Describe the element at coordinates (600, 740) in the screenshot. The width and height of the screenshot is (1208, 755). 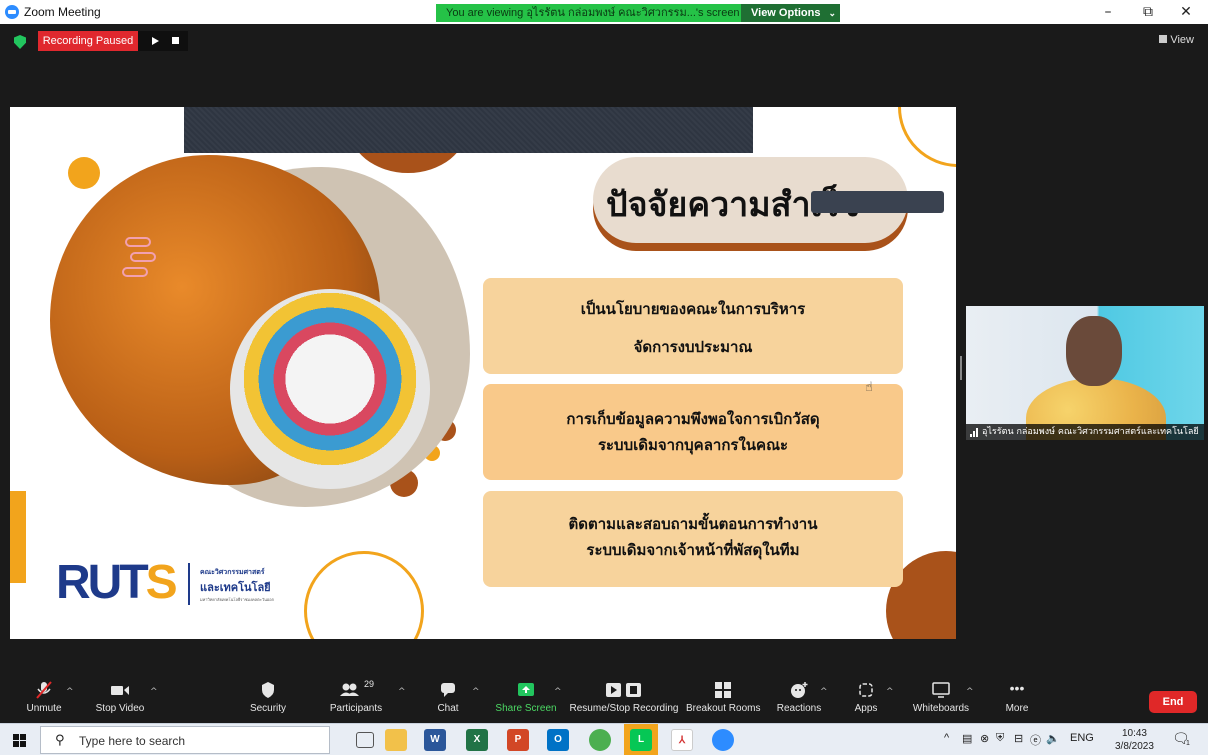
I see `chrome-icon` at that location.